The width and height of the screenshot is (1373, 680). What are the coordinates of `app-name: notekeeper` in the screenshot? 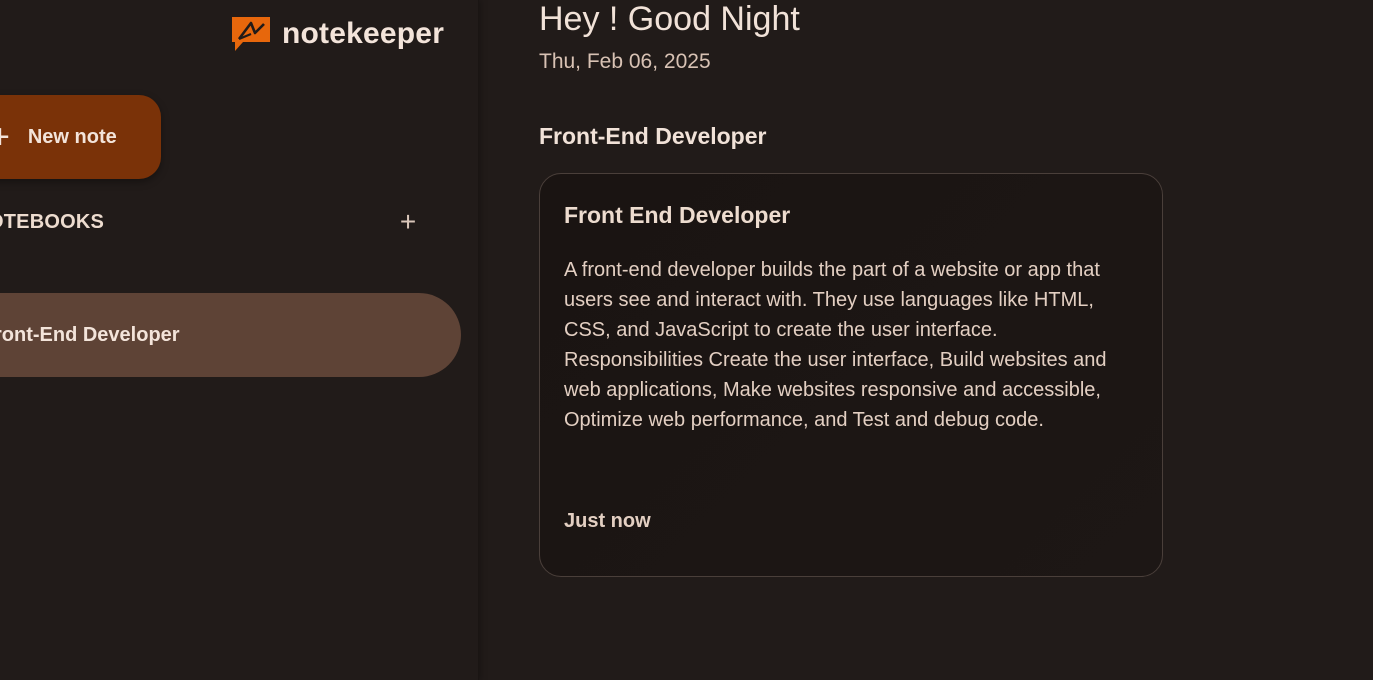 It's located at (363, 33).